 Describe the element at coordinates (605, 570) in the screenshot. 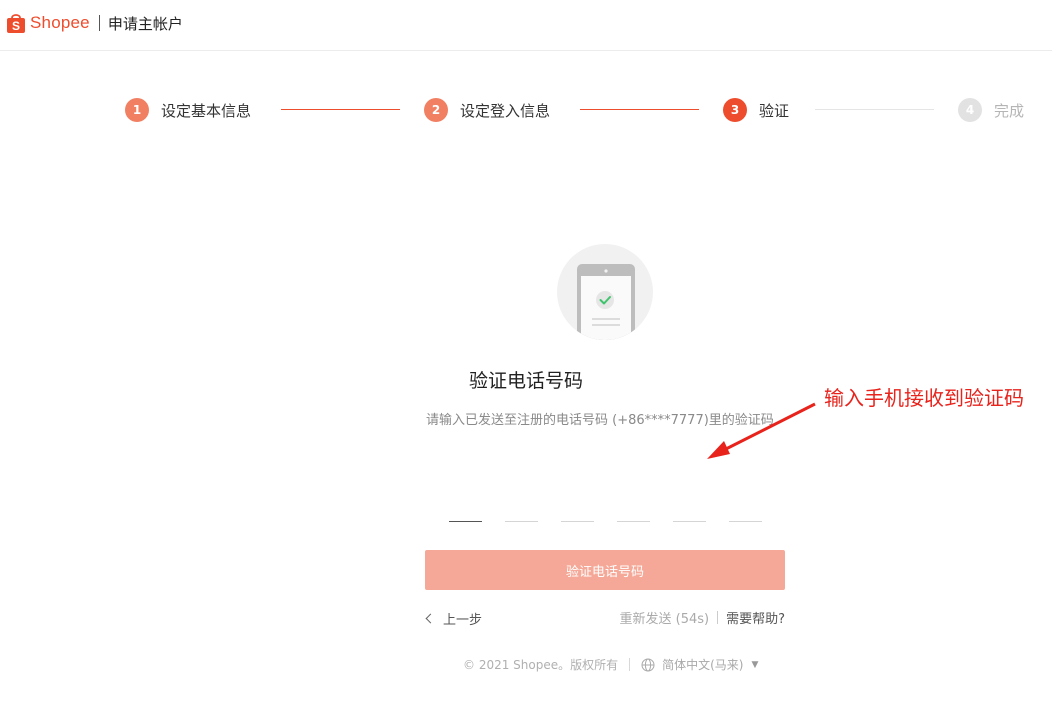

I see `verify-phone-button: 验证电话号码` at that location.